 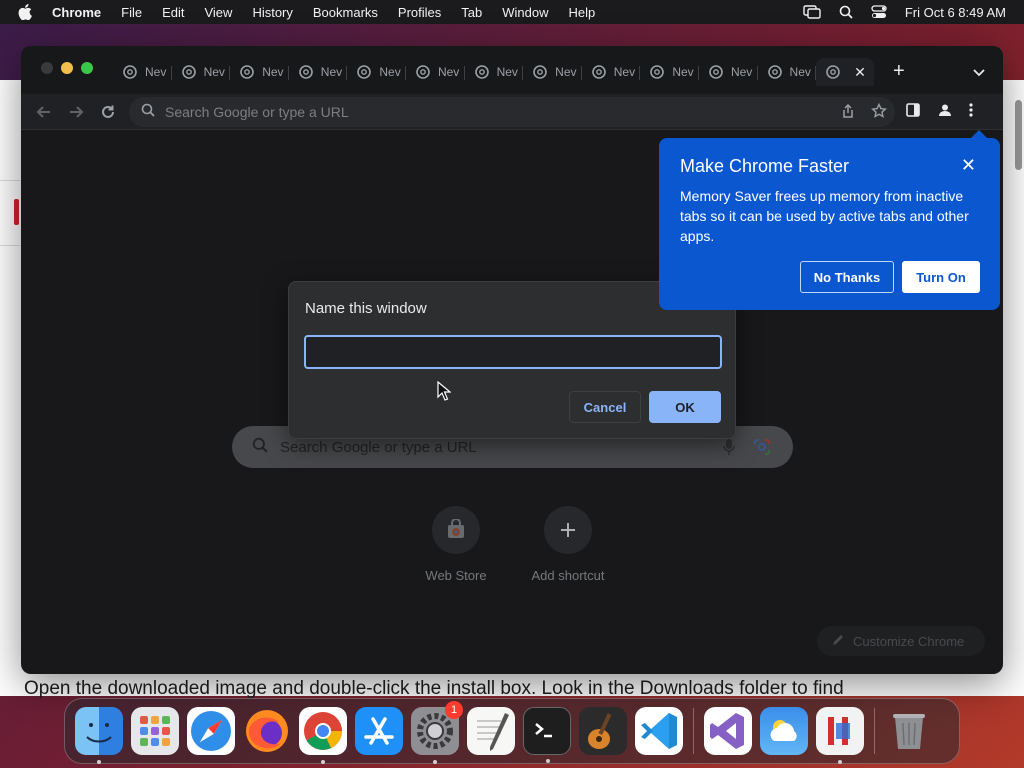 I want to click on side-panel-icon, so click(x=913, y=112).